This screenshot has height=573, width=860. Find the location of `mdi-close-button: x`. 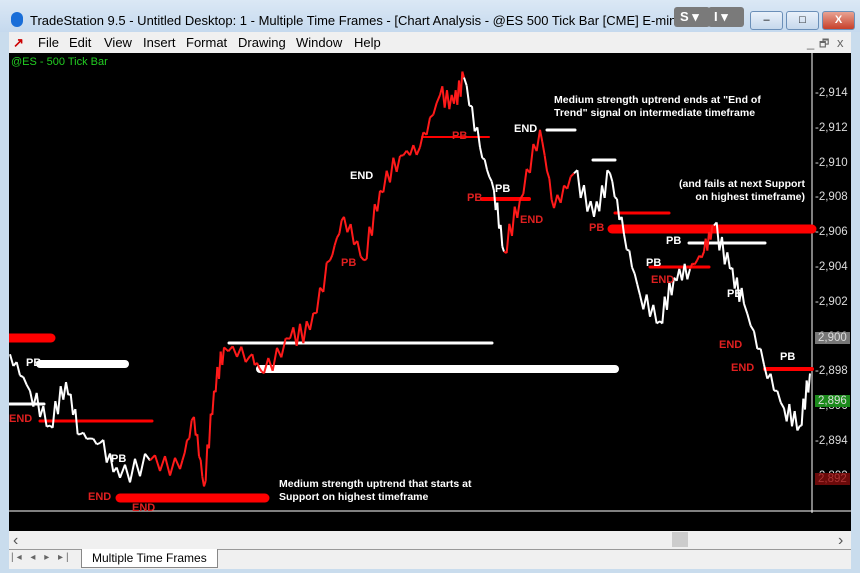

mdi-close-button: x is located at coordinates (840, 42).